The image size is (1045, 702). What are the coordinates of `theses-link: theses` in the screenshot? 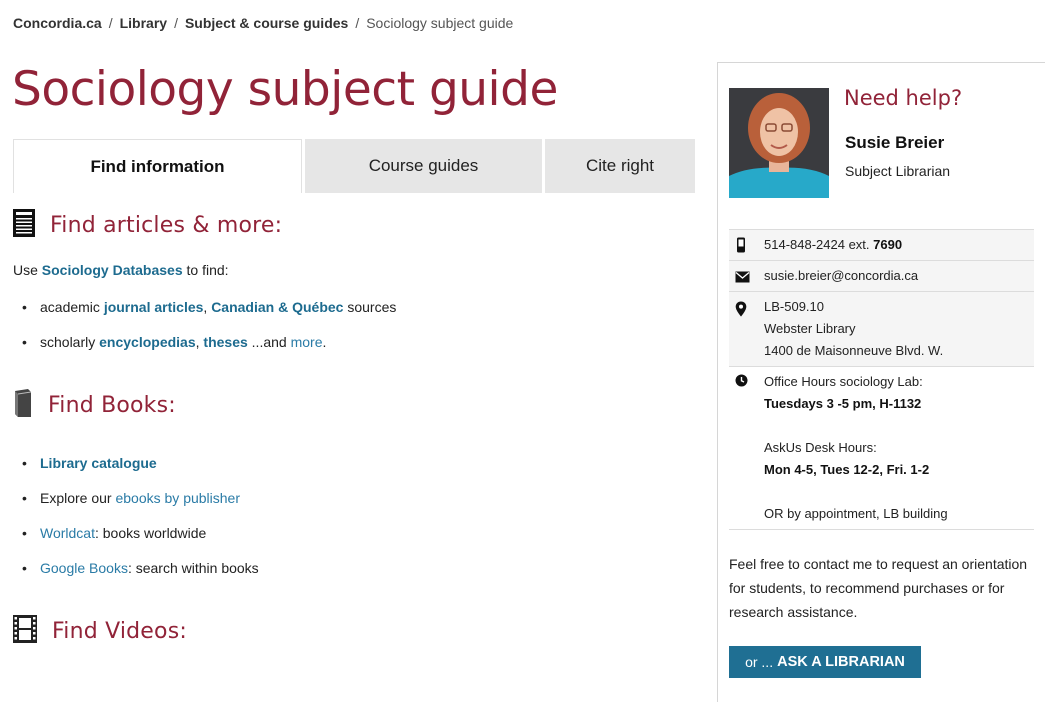 It's located at (225, 342).